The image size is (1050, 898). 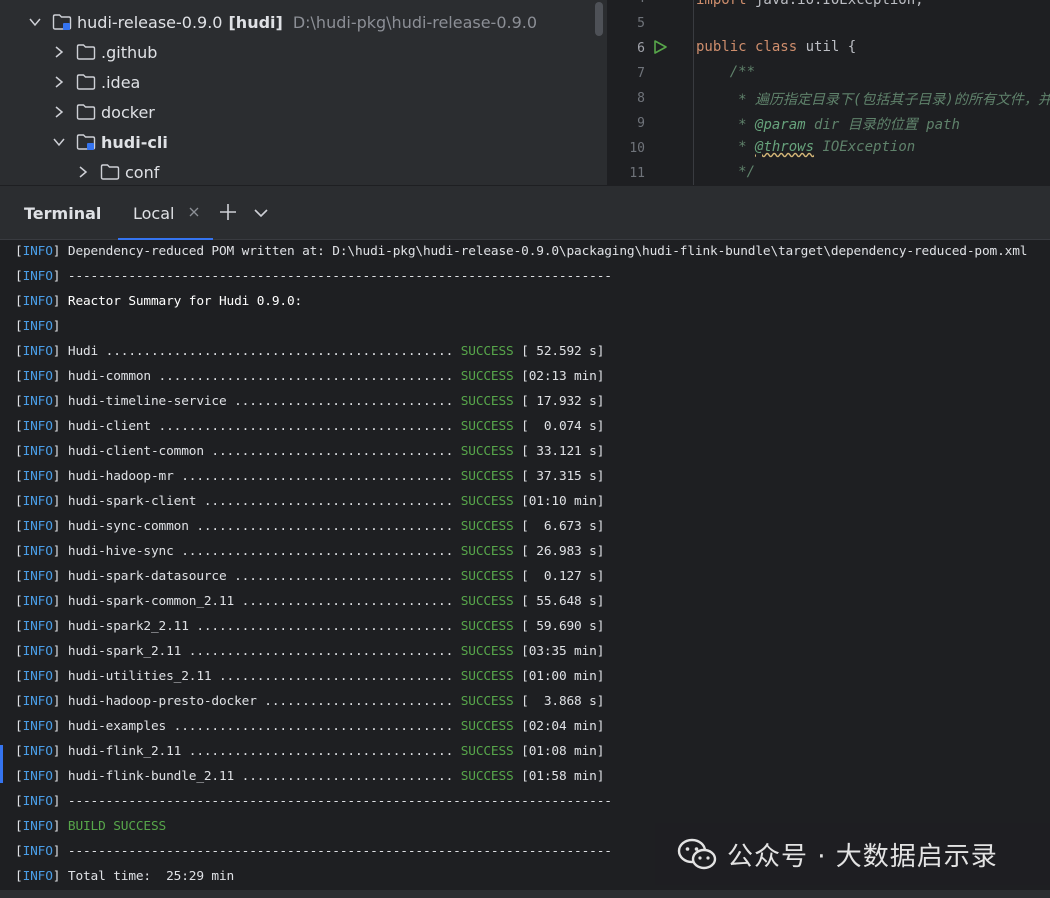 What do you see at coordinates (650, 92) in the screenshot?
I see `editor-gutter: 4 5 6 7 8 9 10 11` at bounding box center [650, 92].